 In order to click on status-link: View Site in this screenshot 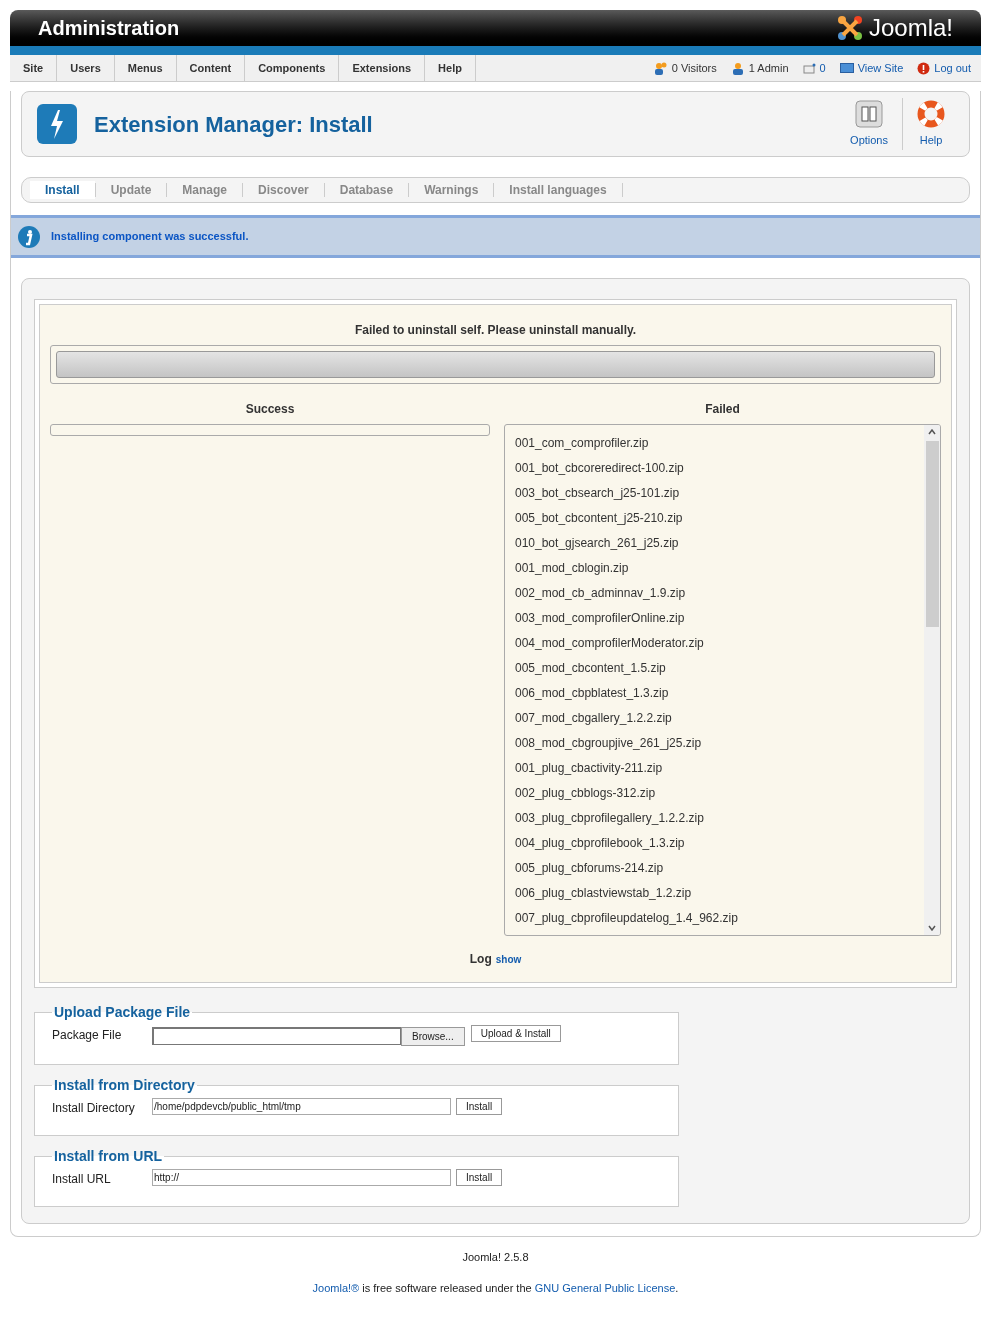, I will do `click(880, 68)`.